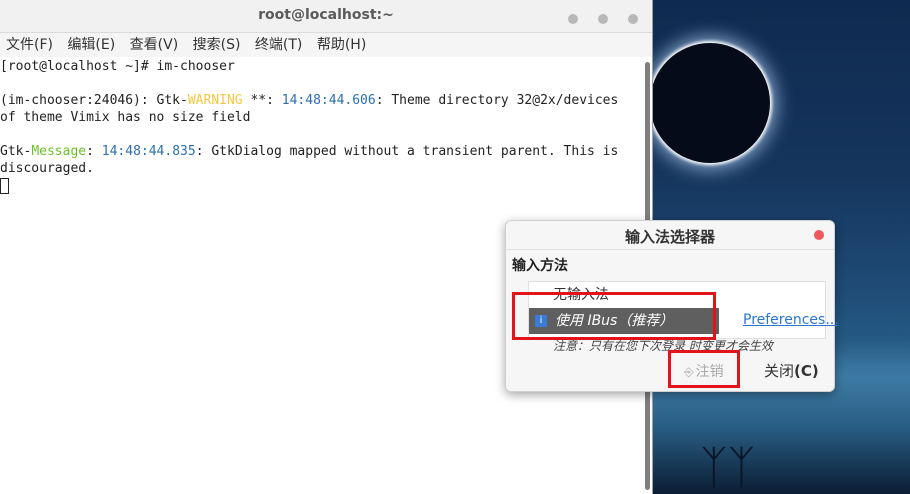 The width and height of the screenshot is (910, 494). What do you see at coordinates (540, 266) in the screenshot?
I see `input-method-heading: 输入方法` at bounding box center [540, 266].